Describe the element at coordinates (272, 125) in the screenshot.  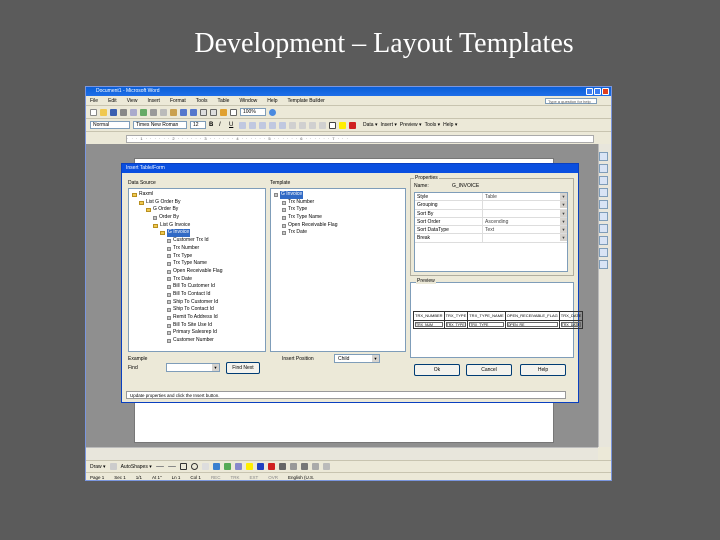
I see `justify-icon` at that location.